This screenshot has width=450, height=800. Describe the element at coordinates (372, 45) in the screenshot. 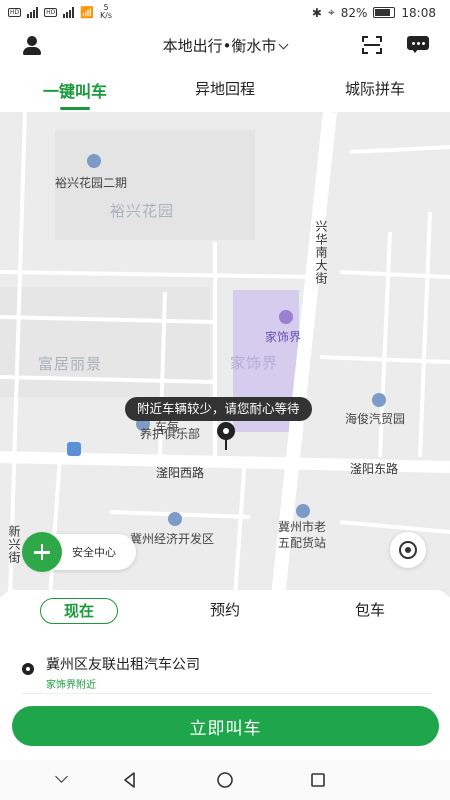

I see `scan-icon` at that location.